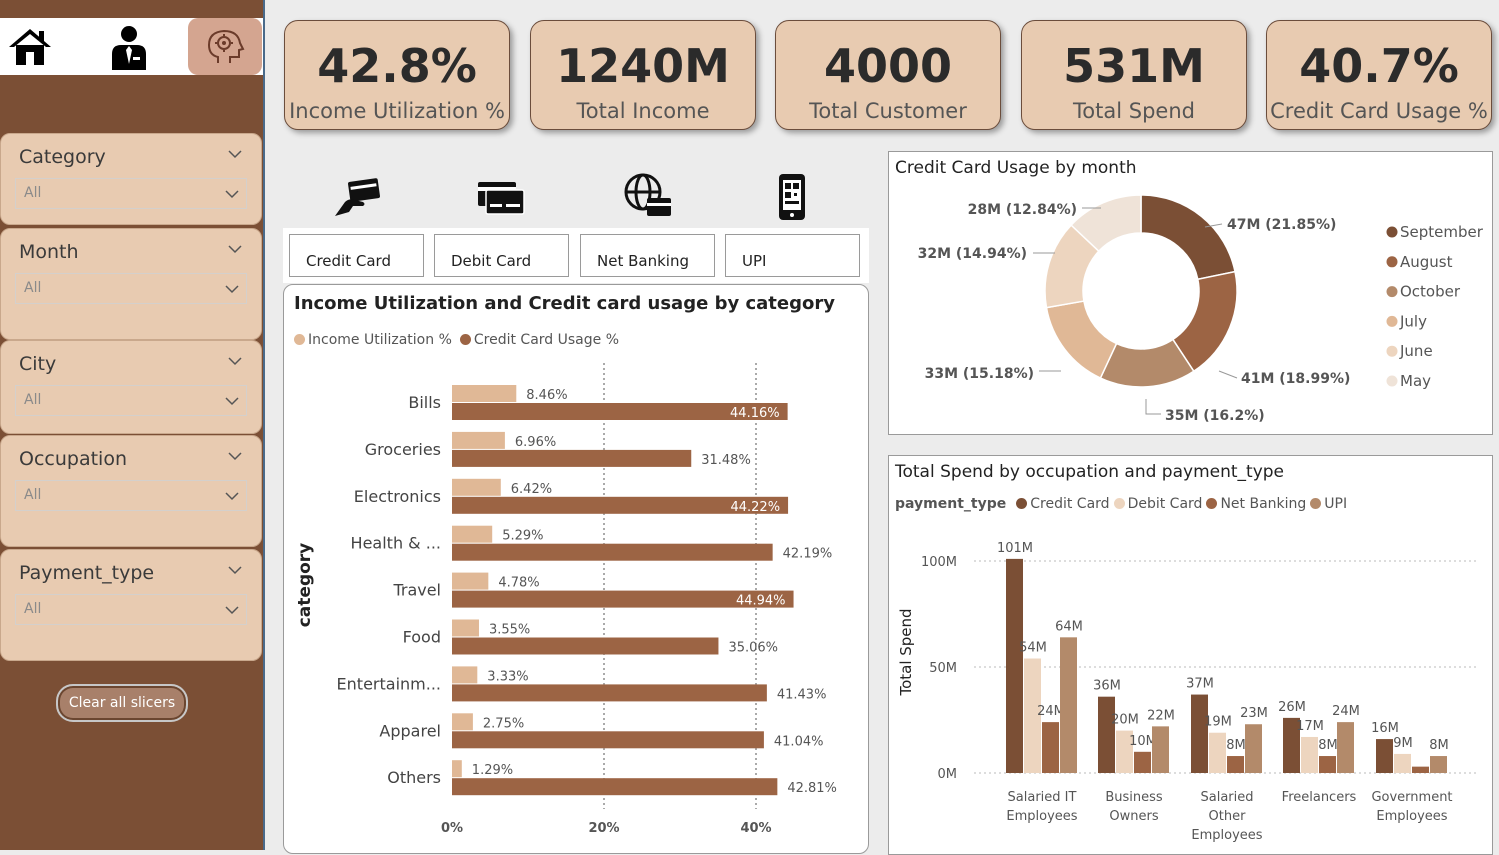 The width and height of the screenshot is (1499, 855). I want to click on bar-data-label: 64M, so click(1069, 626).